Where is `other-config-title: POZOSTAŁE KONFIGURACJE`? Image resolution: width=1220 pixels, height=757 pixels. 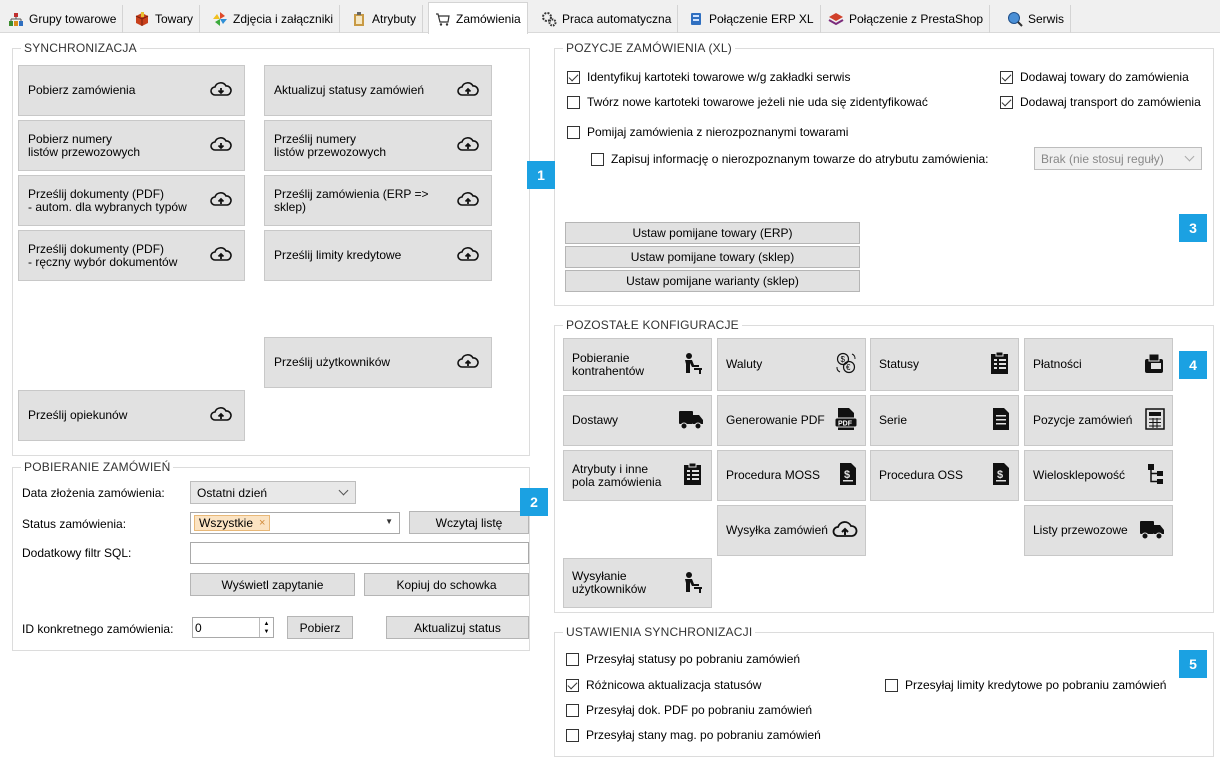
other-config-title: POZOSTAŁE KONFIGURACJE is located at coordinates (652, 325).